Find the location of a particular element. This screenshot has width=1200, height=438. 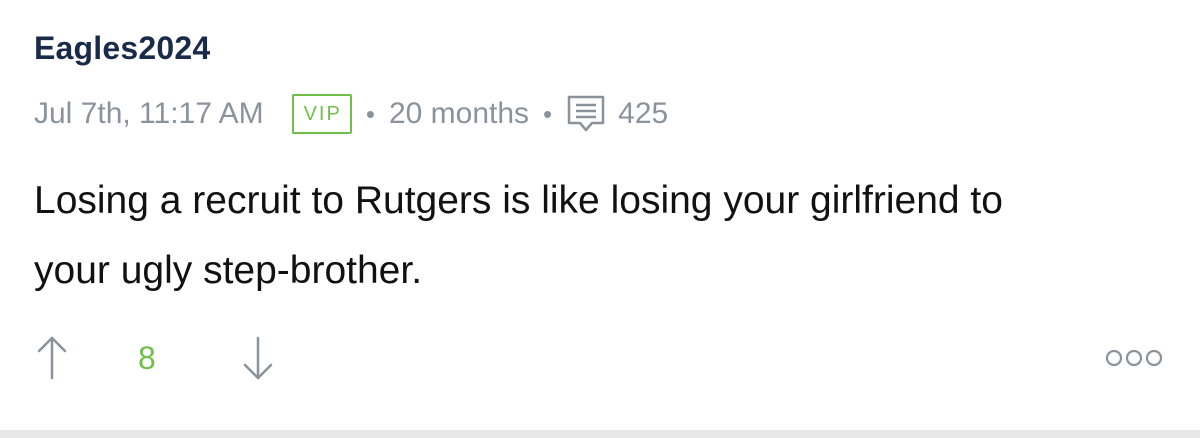

more-options-icon is located at coordinates (1134, 358).